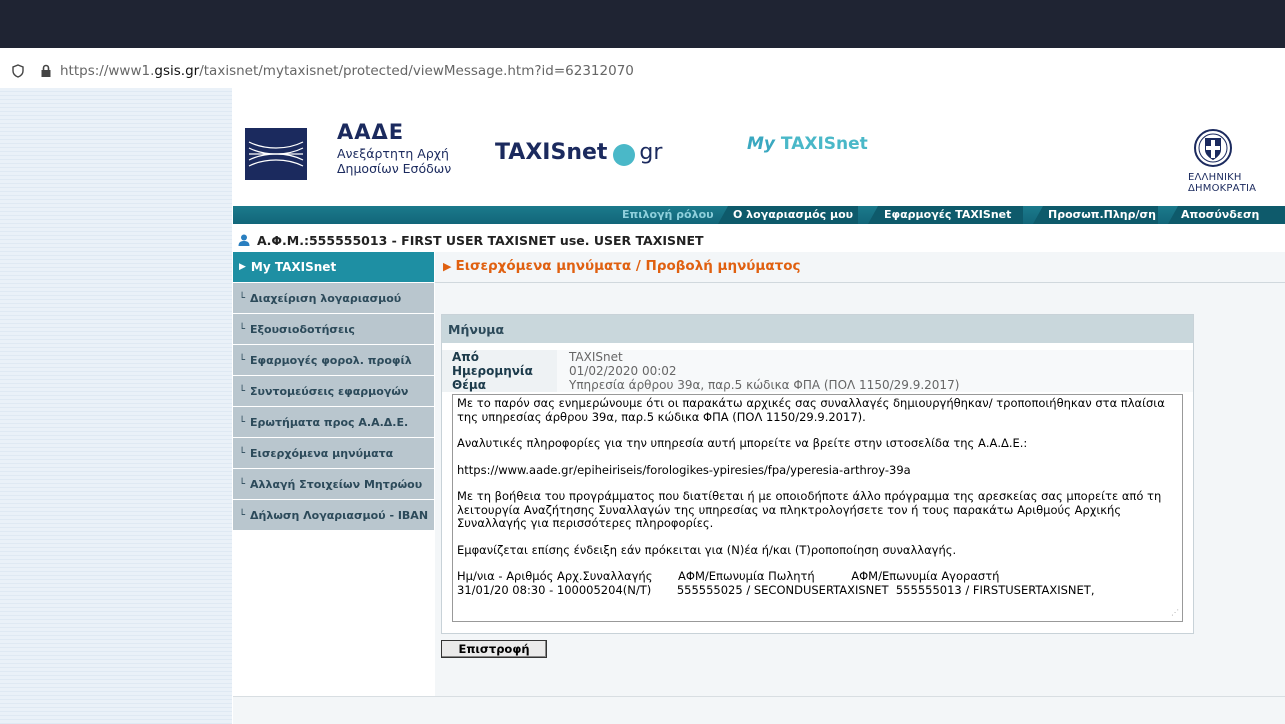  What do you see at coordinates (394, 168) in the screenshot?
I see `aade-subtitle-2: Δημοσίων Εσόδων` at bounding box center [394, 168].